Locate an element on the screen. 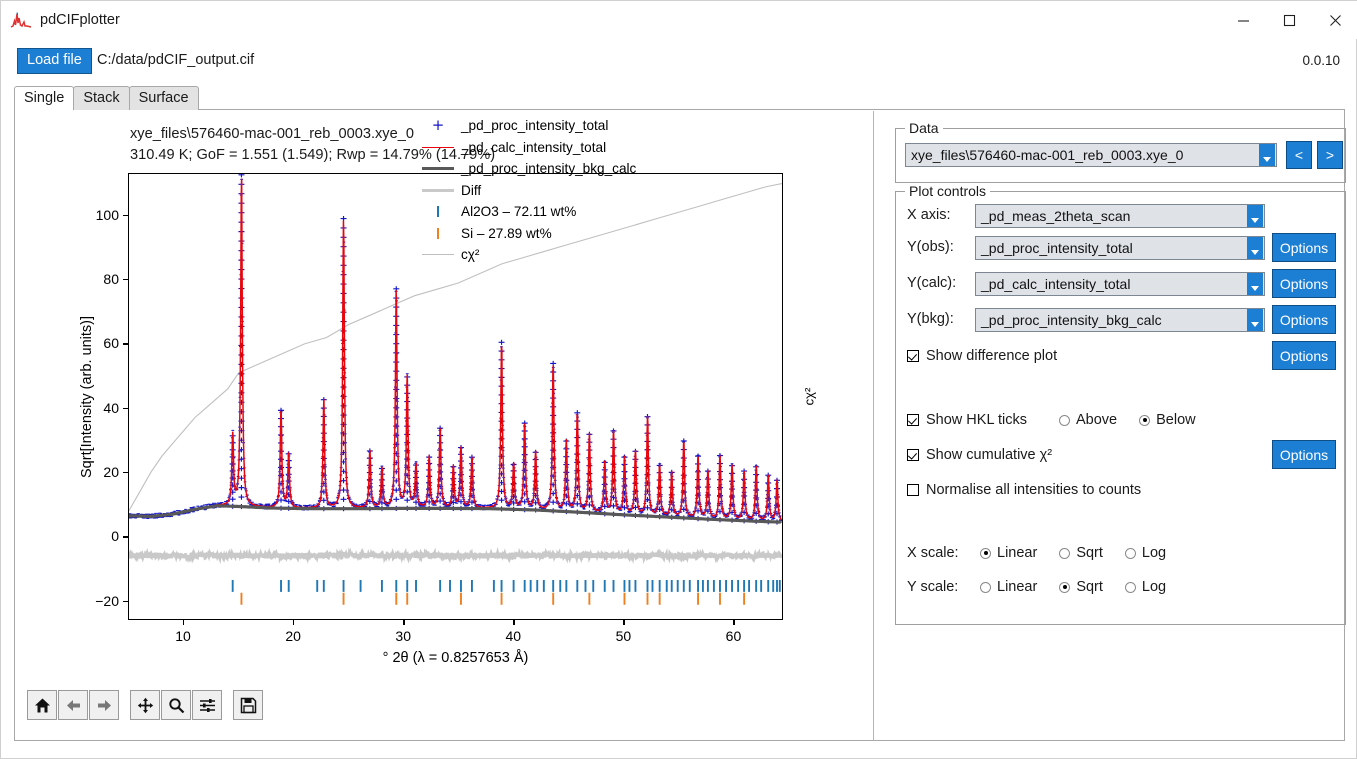 This screenshot has height=759, width=1357. normalise-intensities-checkbox: Normalise all intensities to counts is located at coordinates (1024, 490).